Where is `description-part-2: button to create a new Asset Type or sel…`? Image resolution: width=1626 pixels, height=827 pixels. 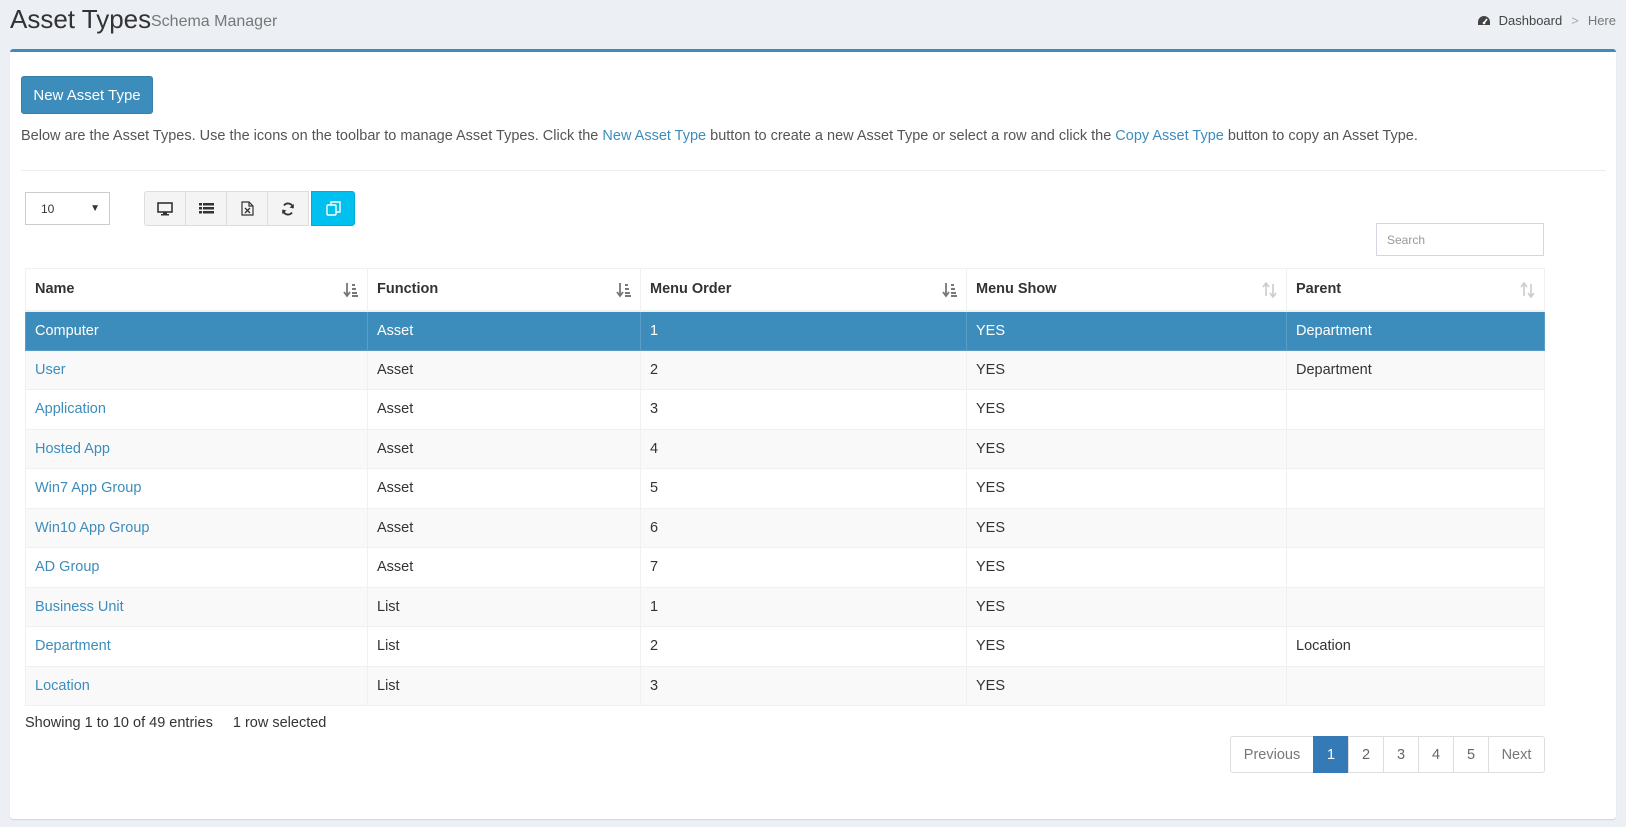 description-part-2: button to create a new Asset Type or sel… is located at coordinates (911, 136).